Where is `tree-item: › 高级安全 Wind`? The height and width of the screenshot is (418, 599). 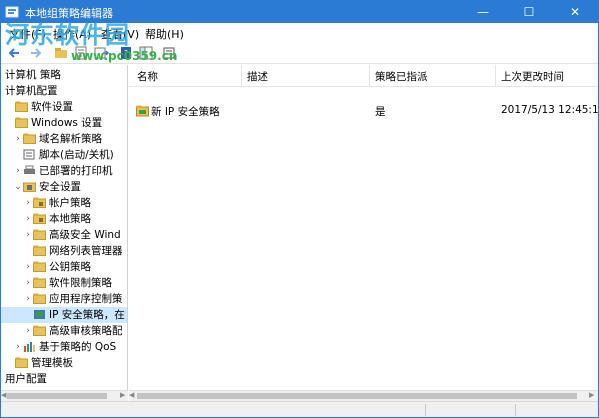
tree-item: › 高级安全 Wind is located at coordinates (64, 235).